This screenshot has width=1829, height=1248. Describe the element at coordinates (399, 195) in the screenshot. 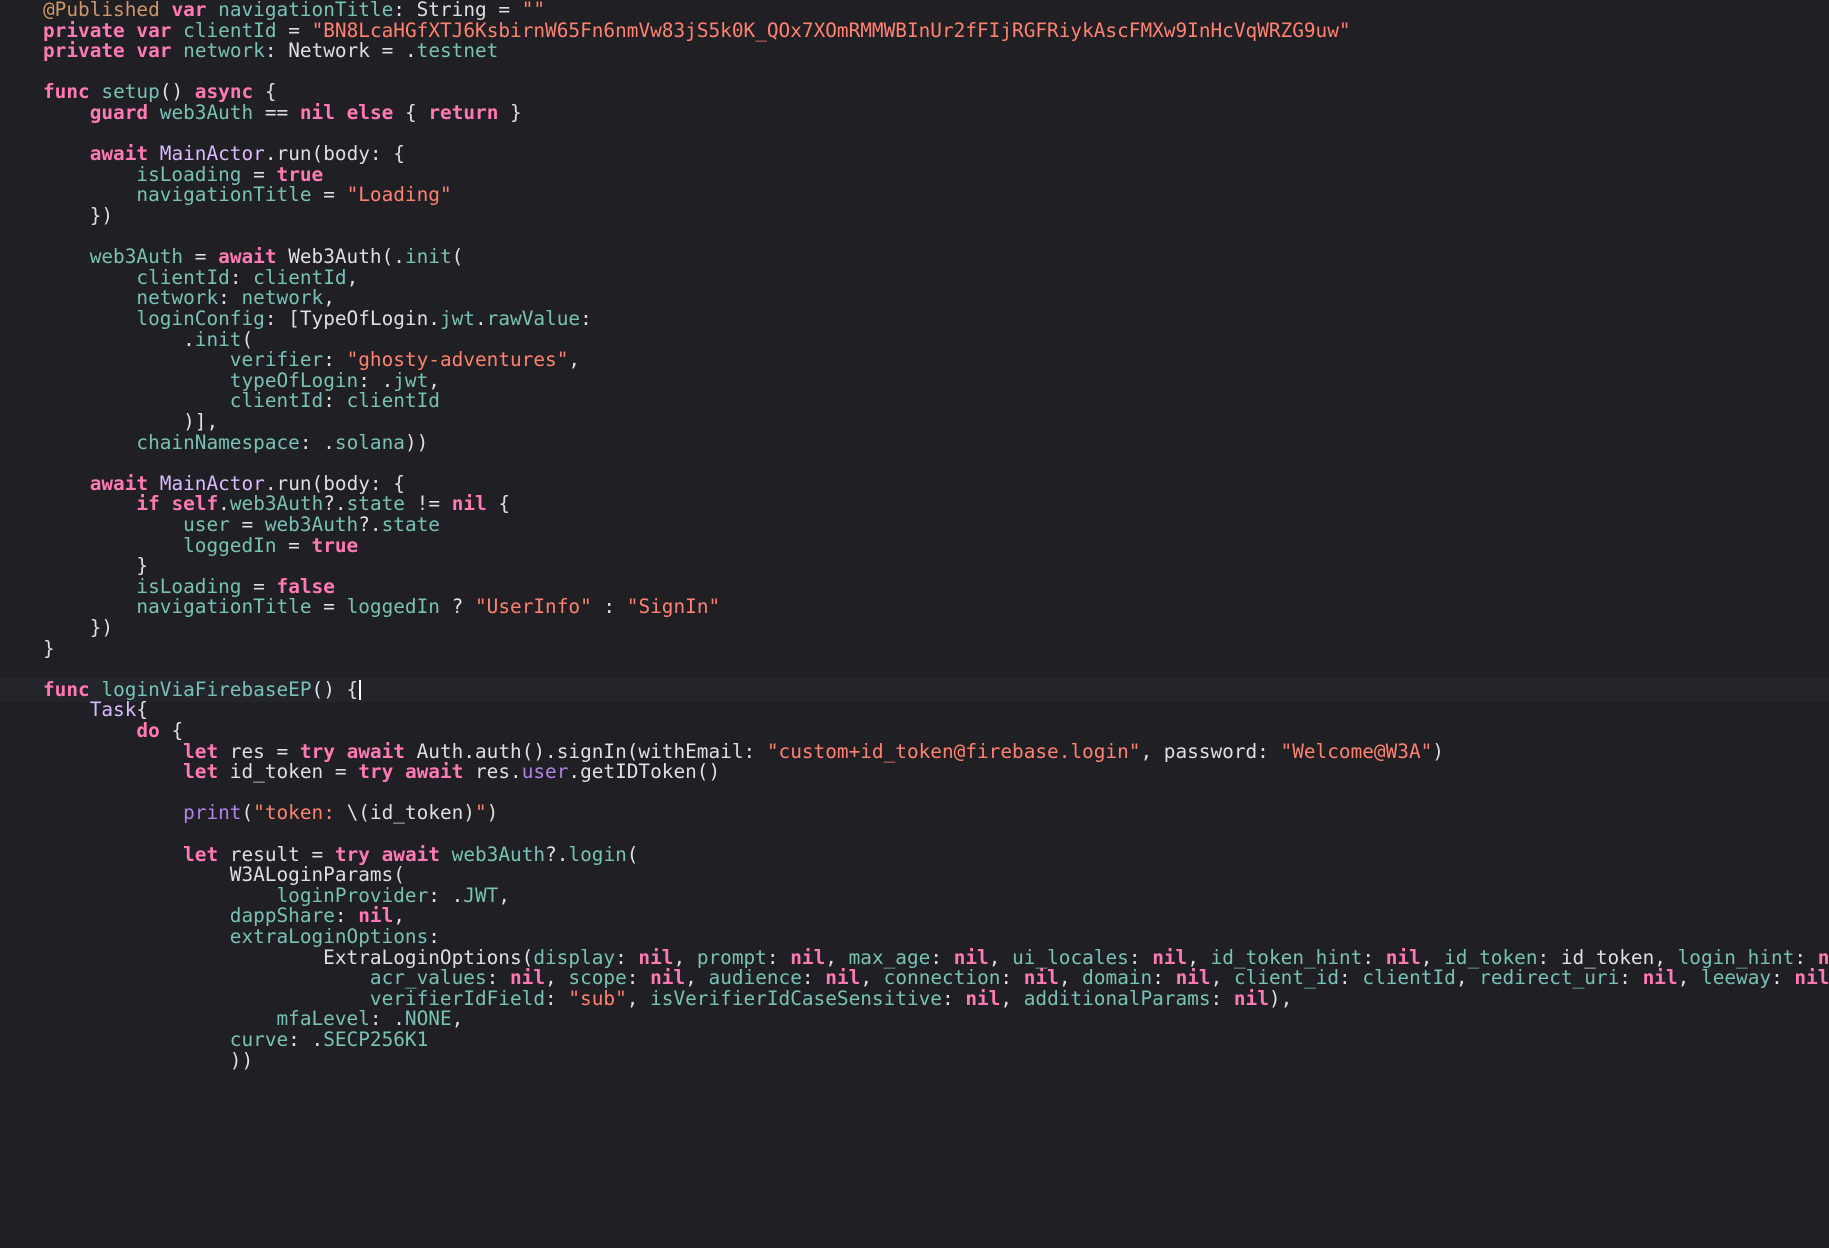

I see `string-token: "Loading"` at that location.